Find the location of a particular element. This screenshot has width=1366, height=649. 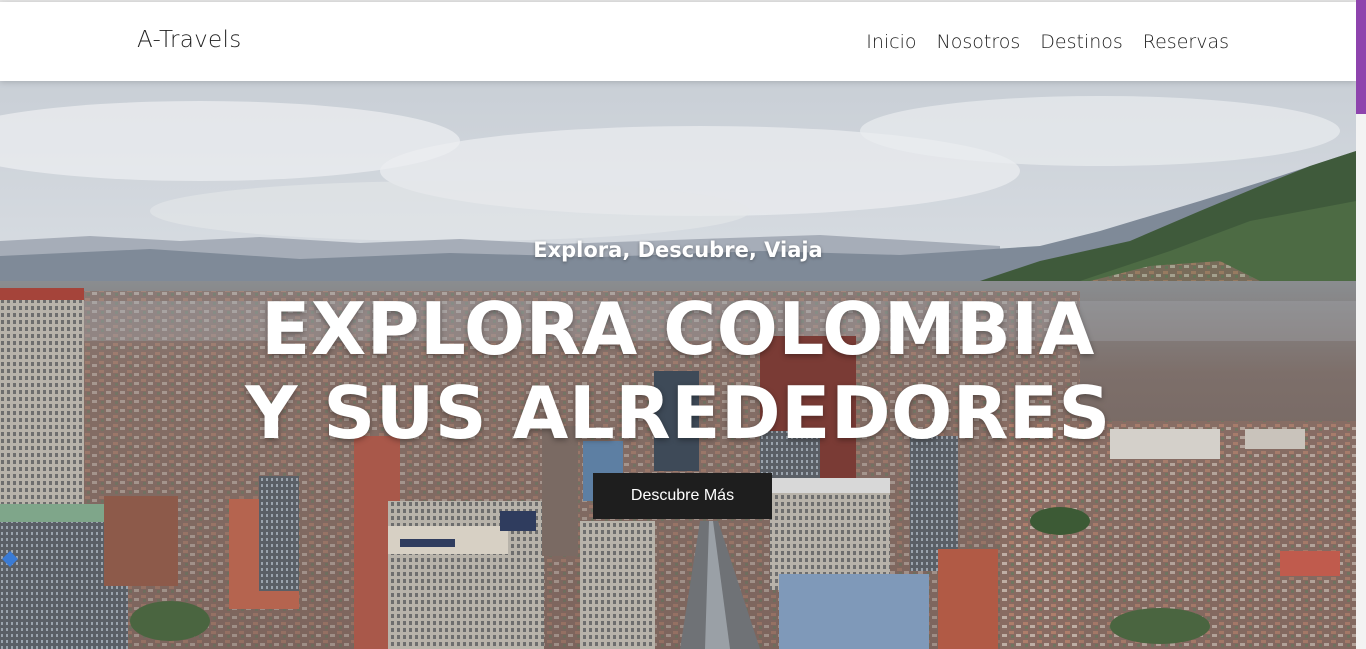

nav-menu: Inicio Nosotros Destinos Reservas is located at coordinates (1047, 42).